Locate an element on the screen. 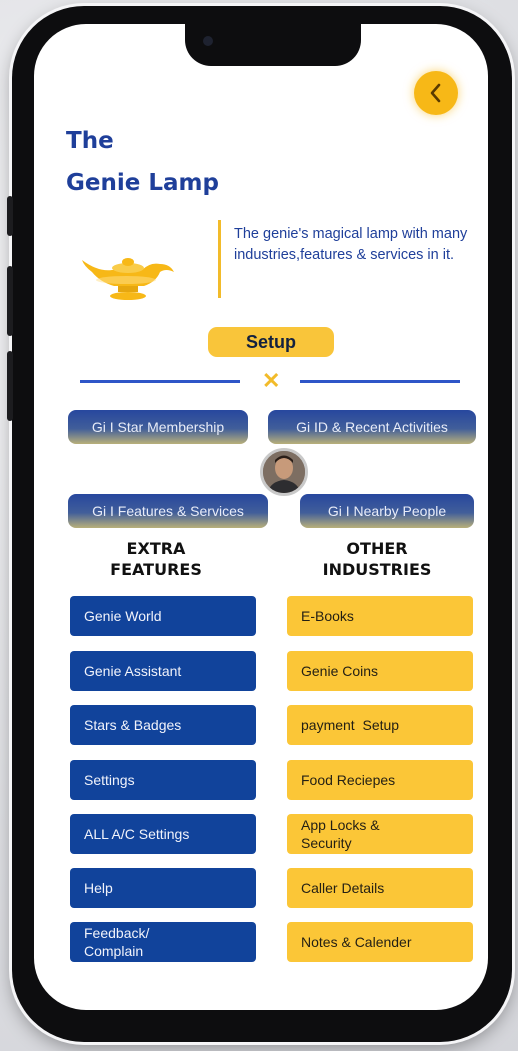 The image size is (518, 1051). chevron-left-icon is located at coordinates (435, 93).